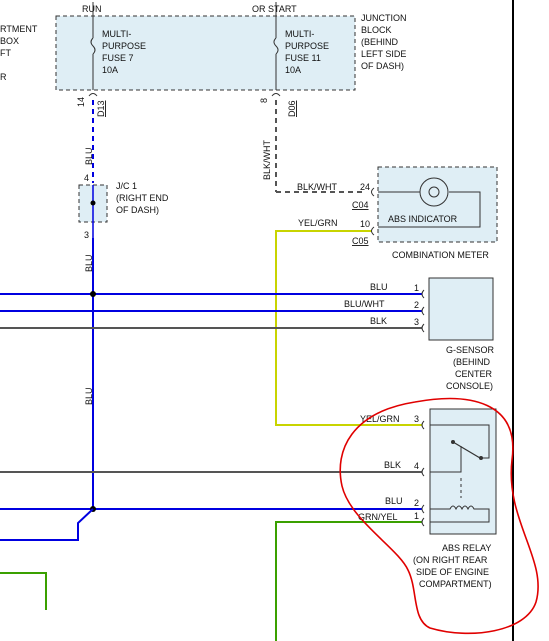  What do you see at coordinates (416, 516) in the screenshot?
I see `relay-pin-1: 1` at bounding box center [416, 516].